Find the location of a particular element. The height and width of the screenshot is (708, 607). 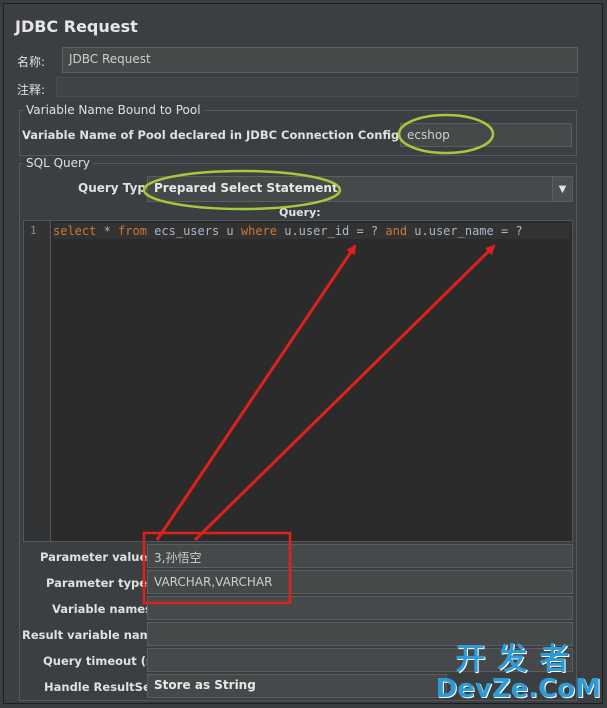

keyword-and: and is located at coordinates (396, 231).